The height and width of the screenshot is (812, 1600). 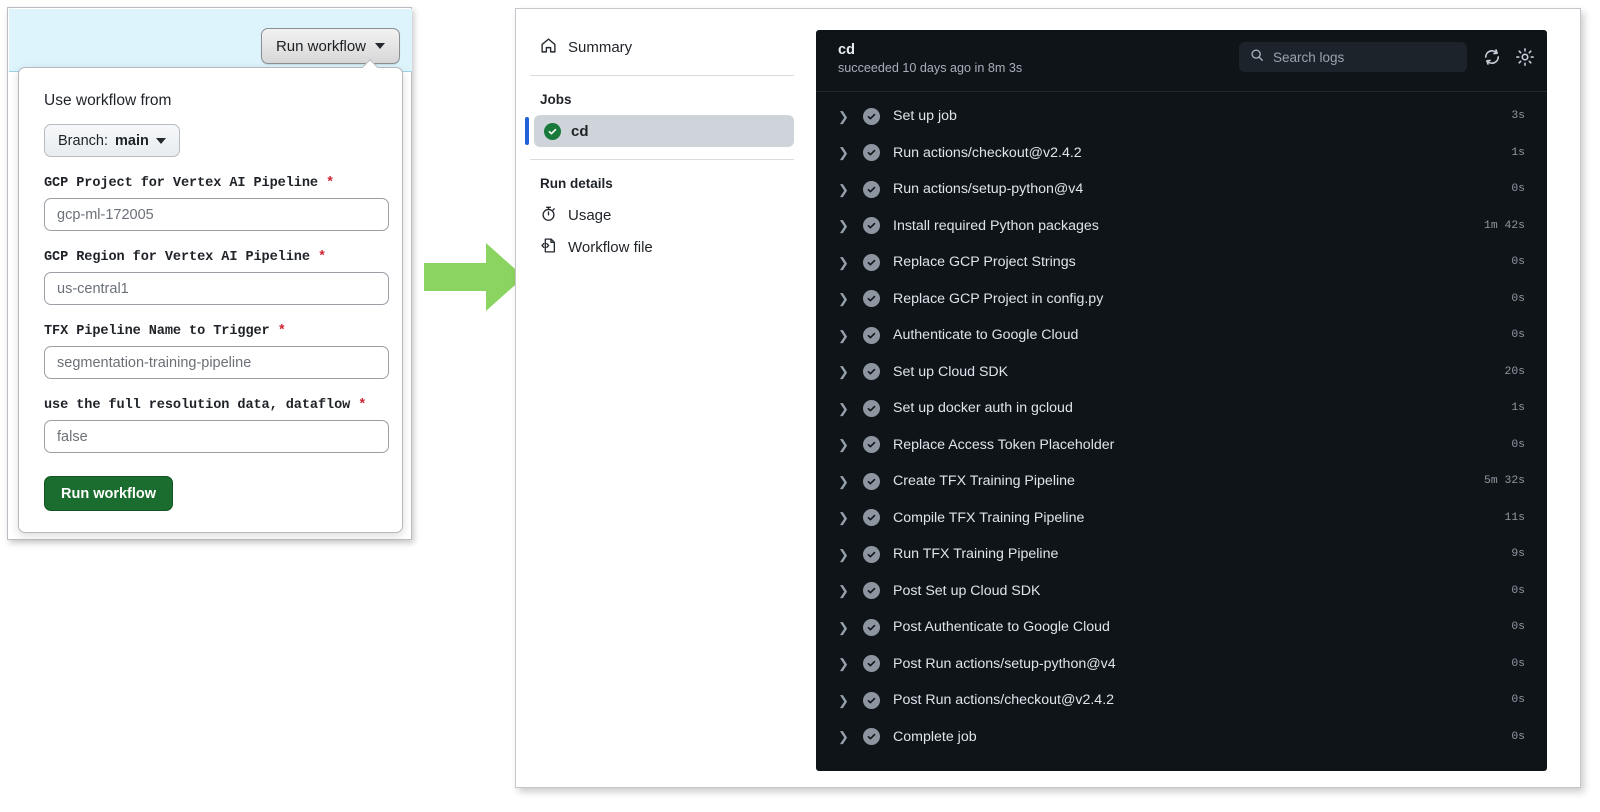 I want to click on sidebar-item-label: Summary, so click(x=600, y=47).